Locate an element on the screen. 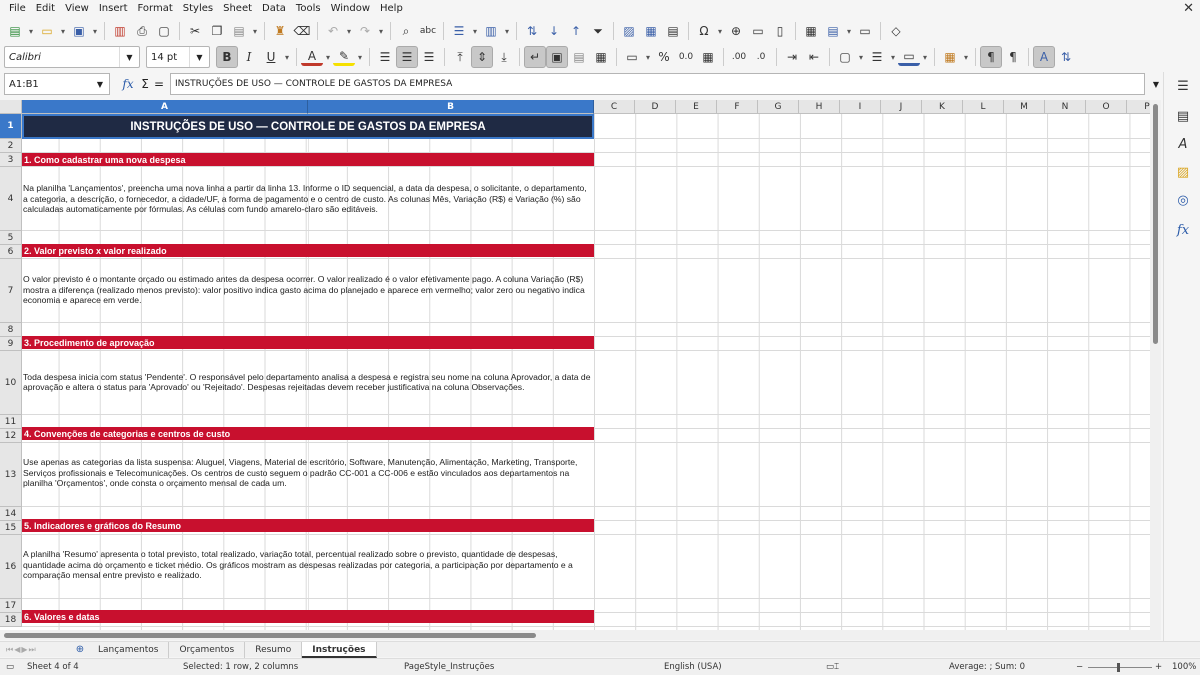 This screenshot has height=675, width=1200. row-dropdown-icon: ▾ is located at coordinates (475, 31).